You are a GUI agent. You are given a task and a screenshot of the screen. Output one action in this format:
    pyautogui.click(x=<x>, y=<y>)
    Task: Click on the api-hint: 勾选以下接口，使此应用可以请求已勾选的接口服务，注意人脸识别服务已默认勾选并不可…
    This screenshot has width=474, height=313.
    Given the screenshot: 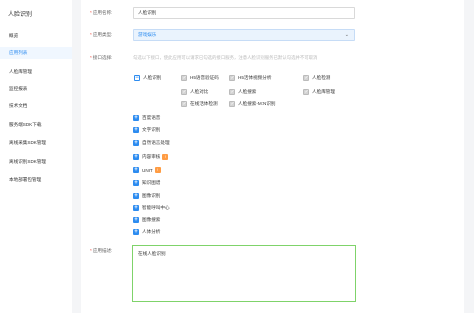 What is the action you would take?
    pyautogui.click(x=225, y=57)
    